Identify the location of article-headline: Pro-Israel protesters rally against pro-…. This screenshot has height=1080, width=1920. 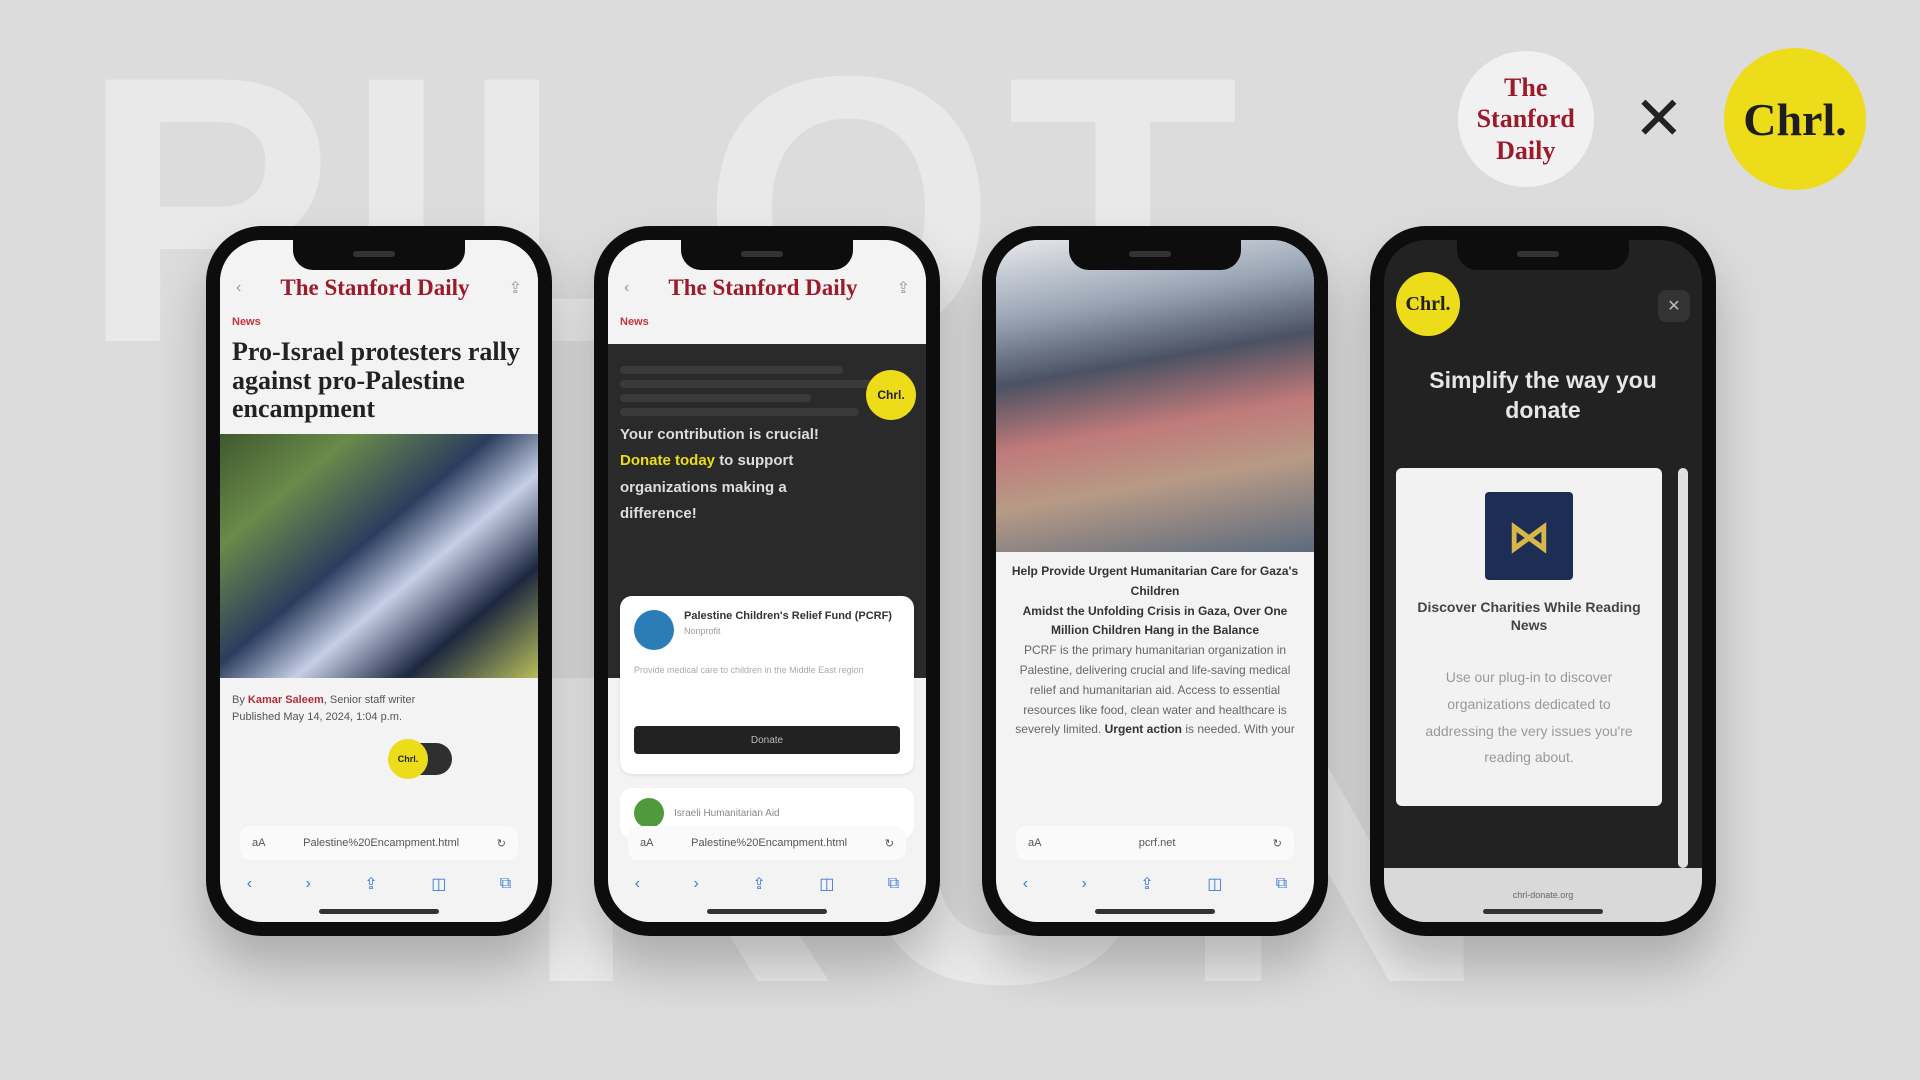
(376, 380).